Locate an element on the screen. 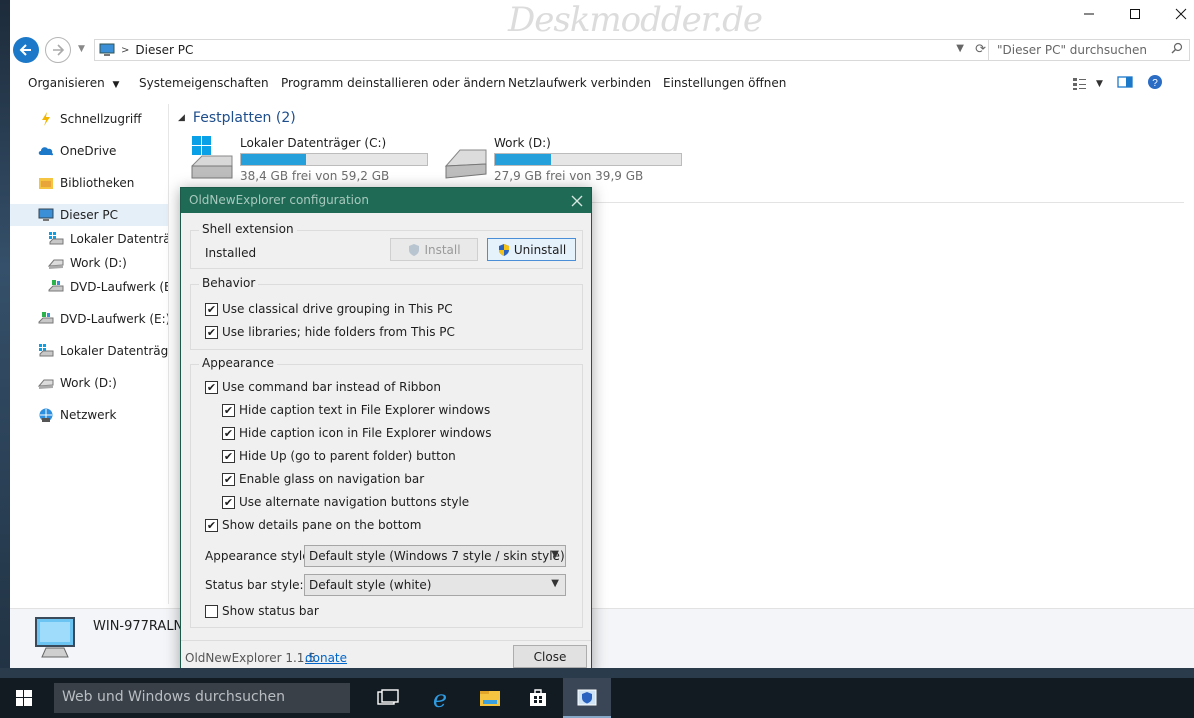 The height and width of the screenshot is (718, 1194). internet-explorer-button: e is located at coordinates (440, 698).